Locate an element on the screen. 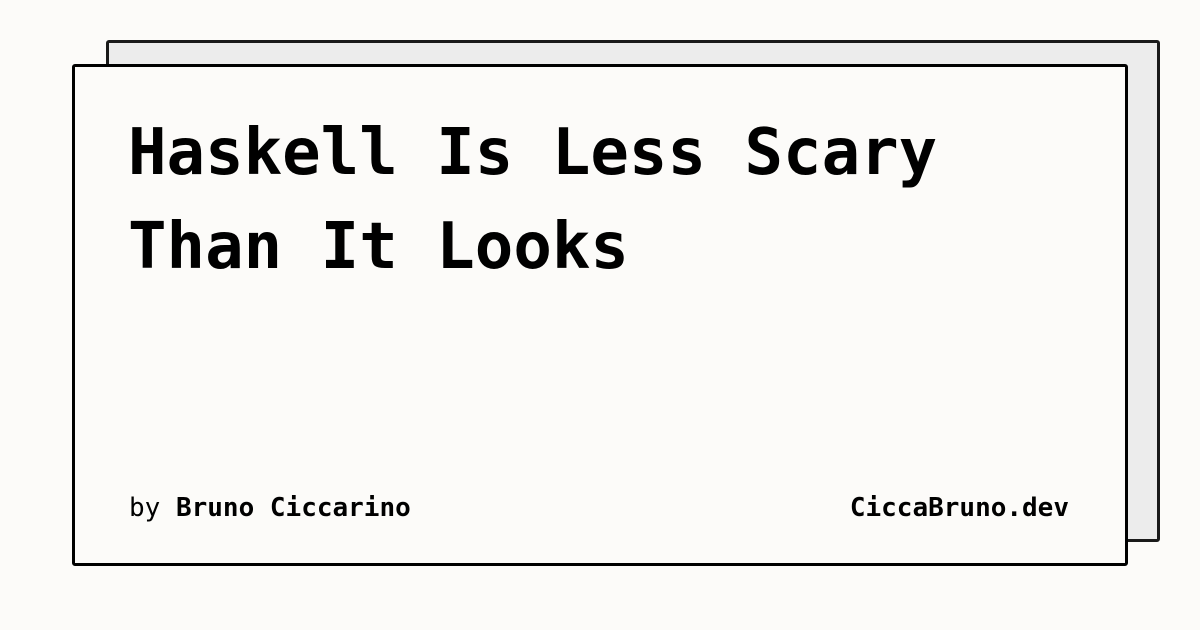  byline: by Bruno Ciccarino is located at coordinates (270, 508).